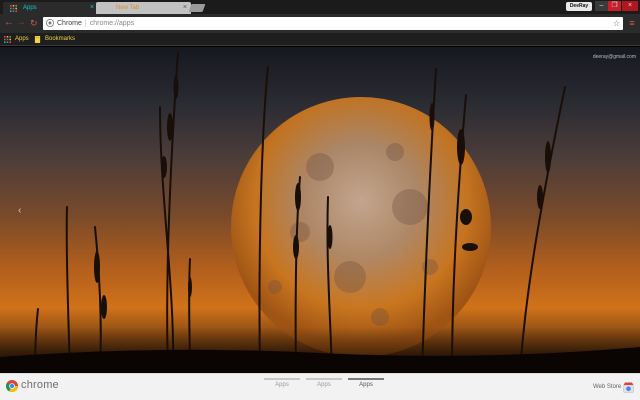  I want to click on close-icon: ×, so click(630, 6).